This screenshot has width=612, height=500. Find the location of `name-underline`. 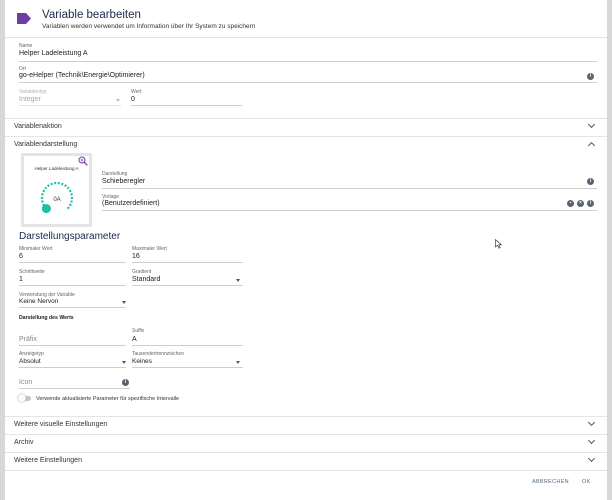

name-underline is located at coordinates (308, 61).